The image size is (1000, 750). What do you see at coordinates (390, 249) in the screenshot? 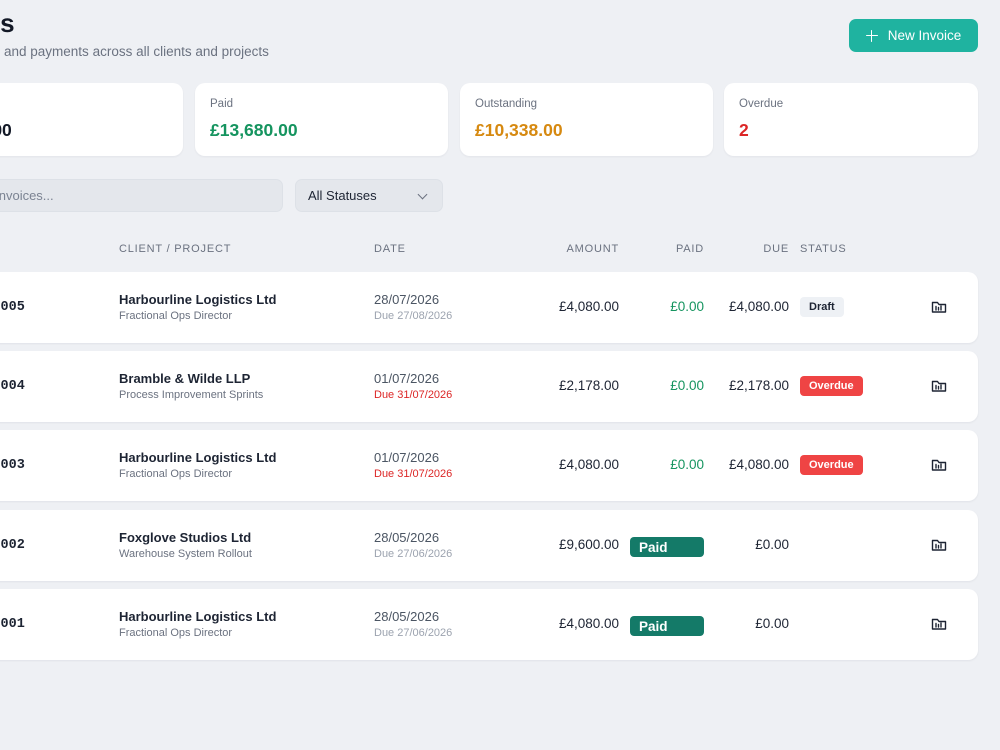
I see `column-header-date: DATE` at bounding box center [390, 249].